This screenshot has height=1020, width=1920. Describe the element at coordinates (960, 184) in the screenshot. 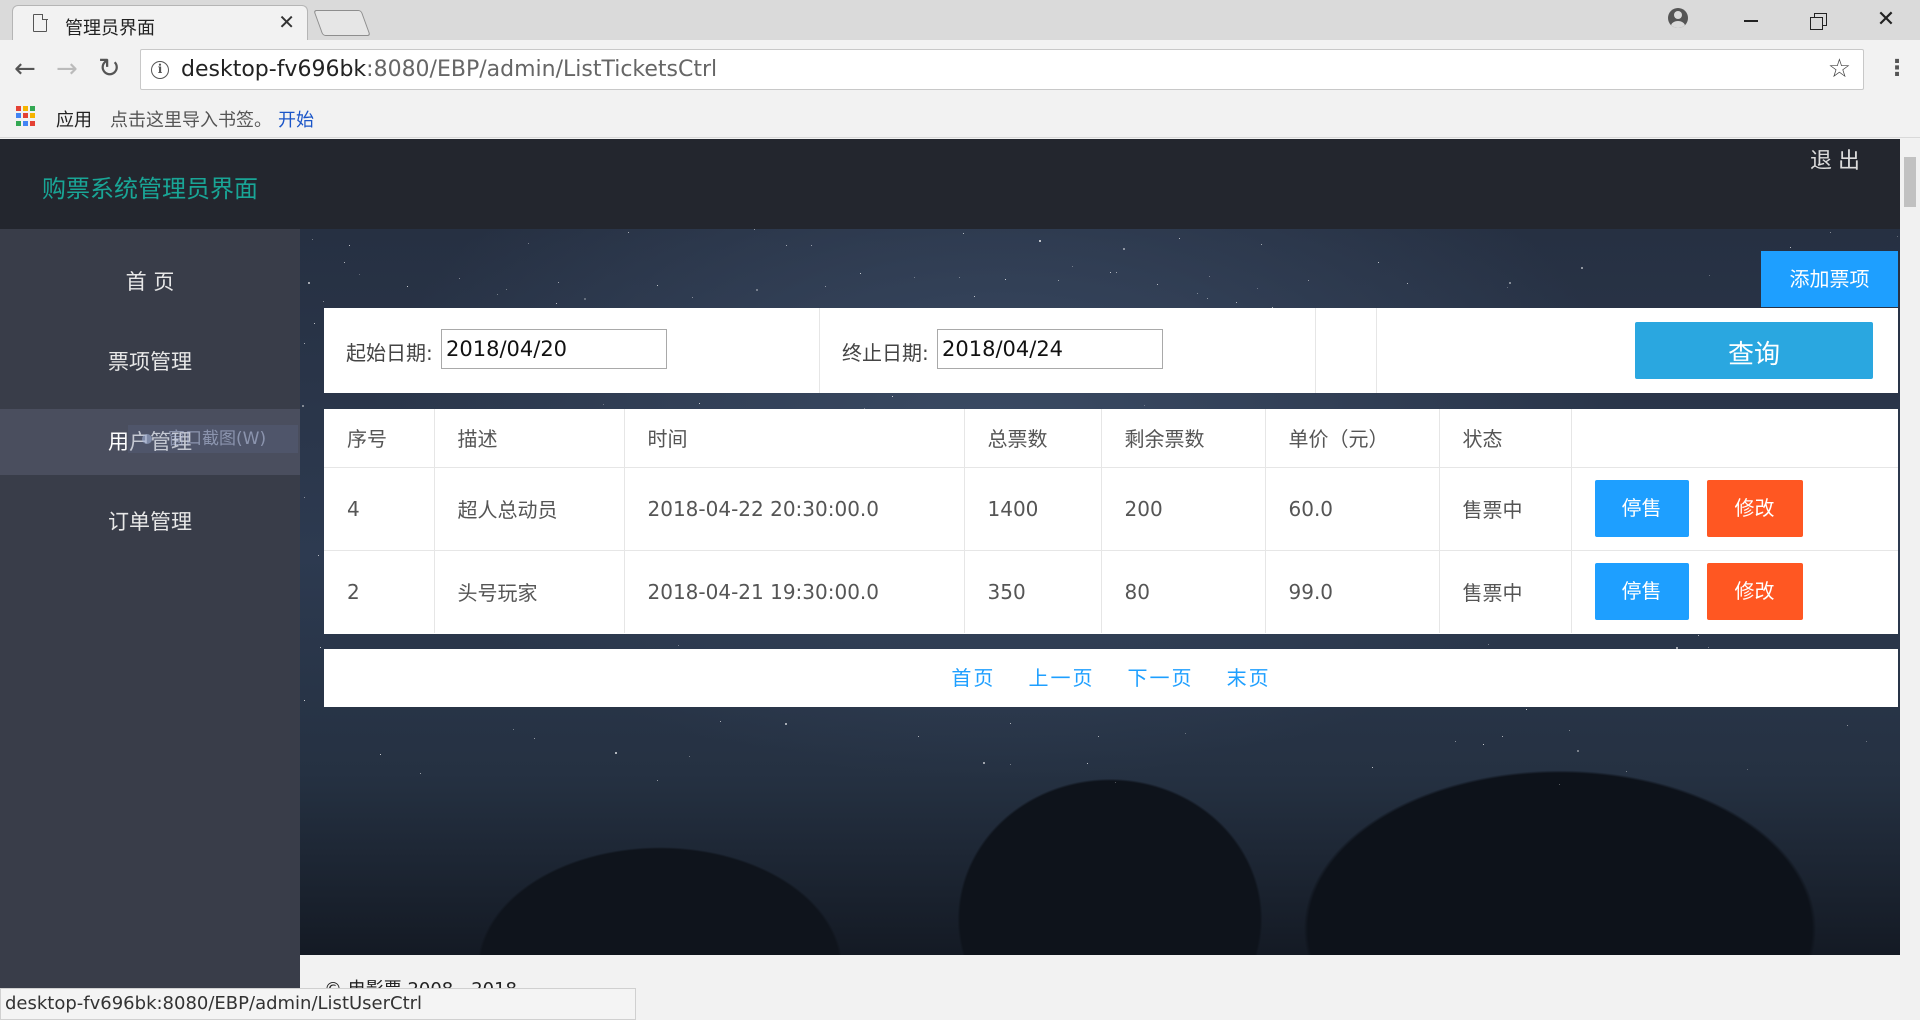

I see `page-header: 购票系统管理员界面 退出` at that location.